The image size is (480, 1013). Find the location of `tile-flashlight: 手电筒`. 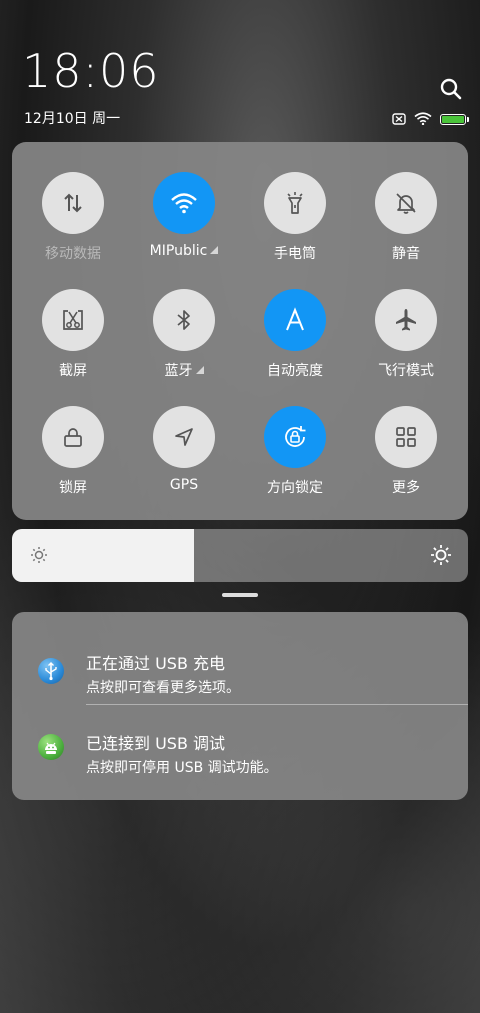

tile-flashlight: 手电筒 is located at coordinates (295, 217).